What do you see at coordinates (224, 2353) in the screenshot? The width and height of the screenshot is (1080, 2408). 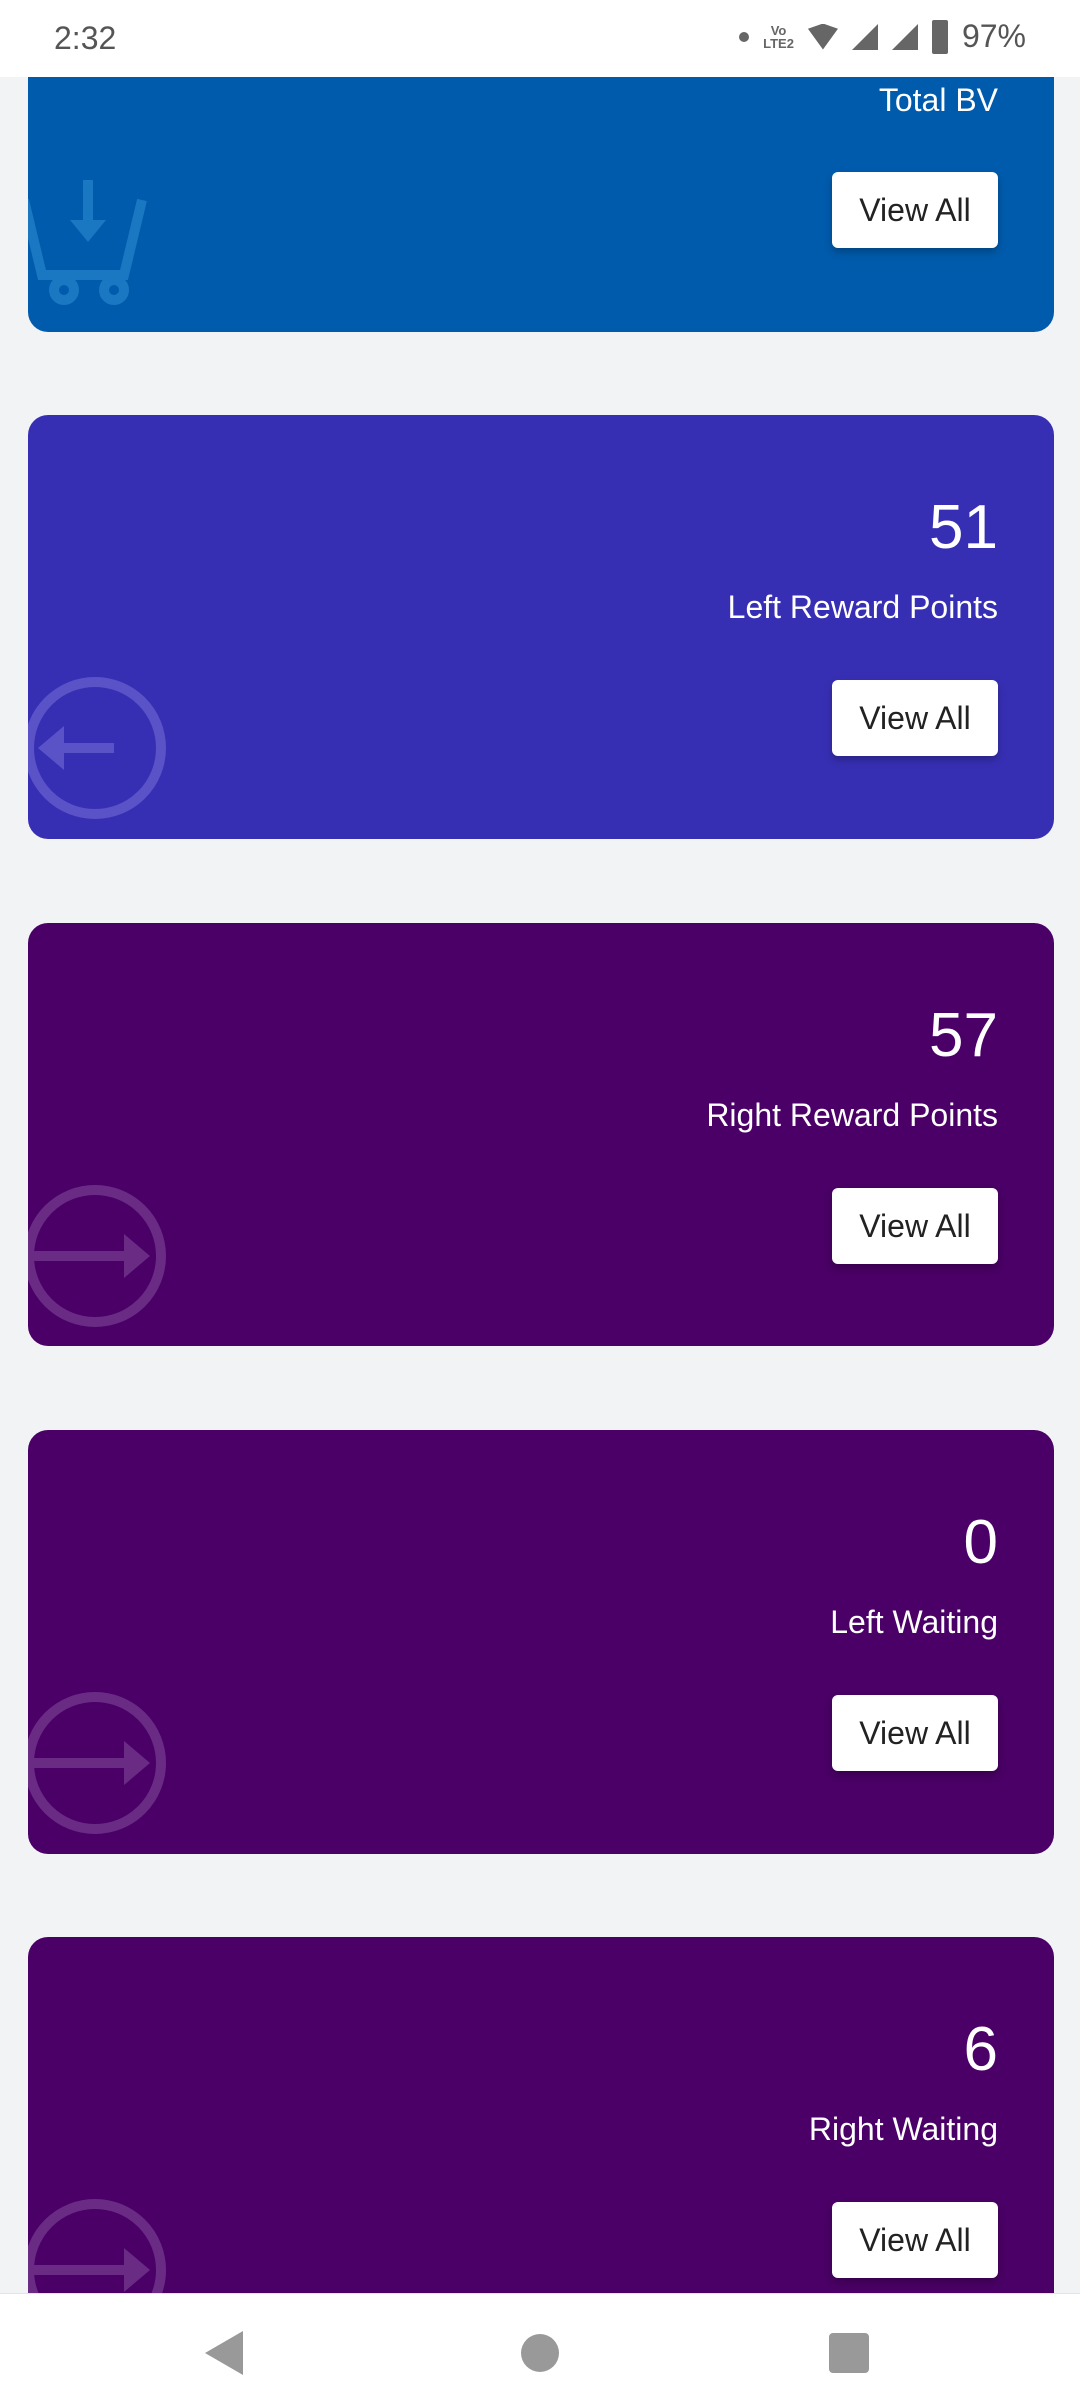 I see `back-icon` at bounding box center [224, 2353].